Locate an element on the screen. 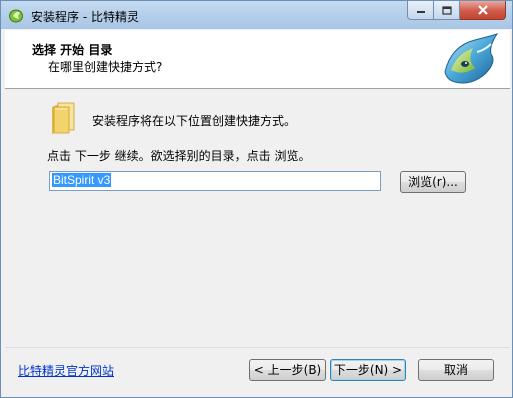 The width and height of the screenshot is (513, 398). minimize-button is located at coordinates (420, 10).